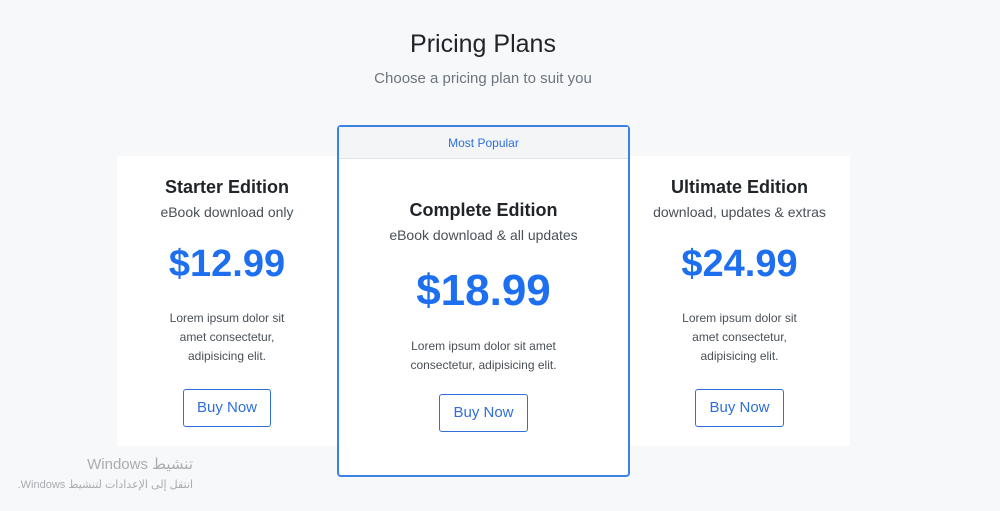  I want to click on buy-now-button-starter: Buy Now, so click(227, 408).